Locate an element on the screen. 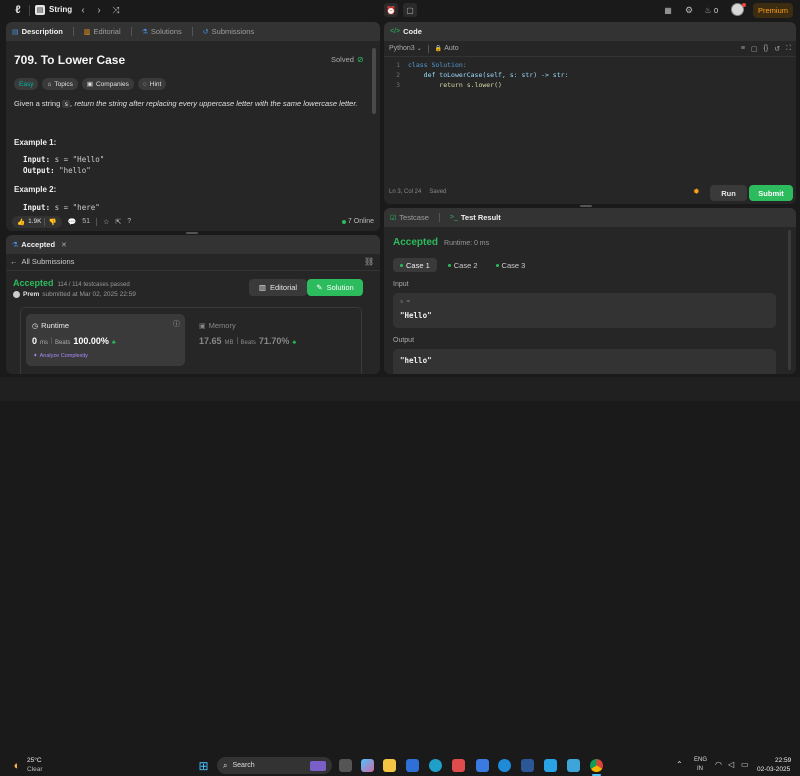 This screenshot has height=776, width=800. submitter-name: Prem is located at coordinates (31, 294).